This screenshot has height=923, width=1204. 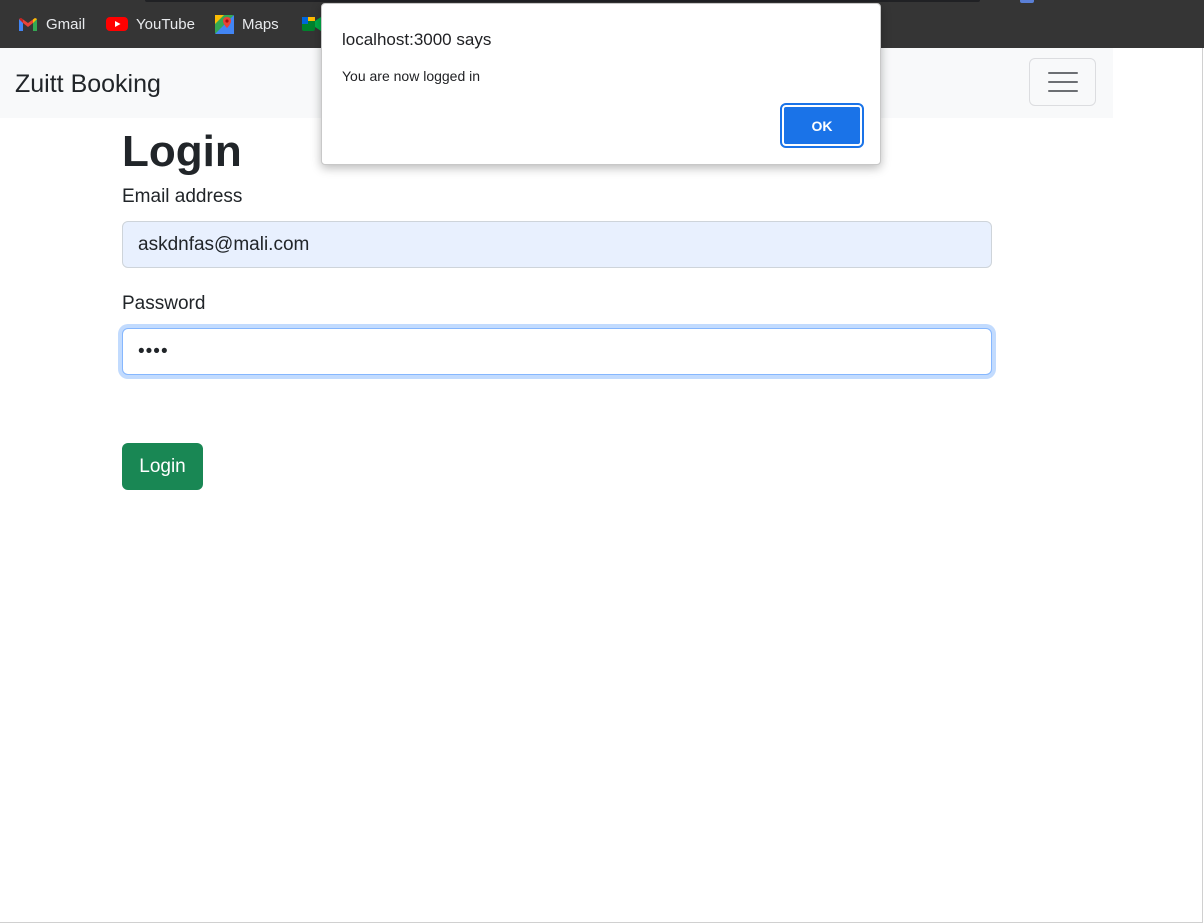 What do you see at coordinates (162, 466) in the screenshot?
I see `login-button: Login` at bounding box center [162, 466].